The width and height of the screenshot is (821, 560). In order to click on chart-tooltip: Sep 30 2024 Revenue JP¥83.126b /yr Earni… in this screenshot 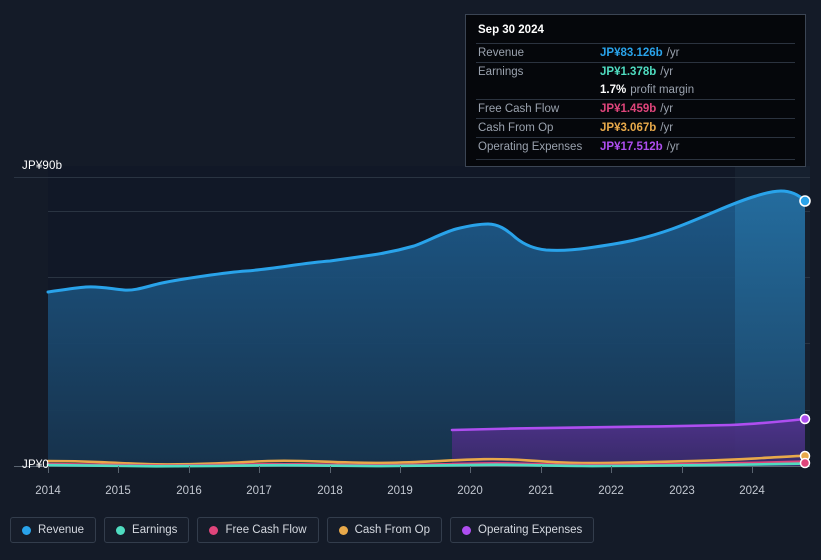, I will do `click(635, 90)`.